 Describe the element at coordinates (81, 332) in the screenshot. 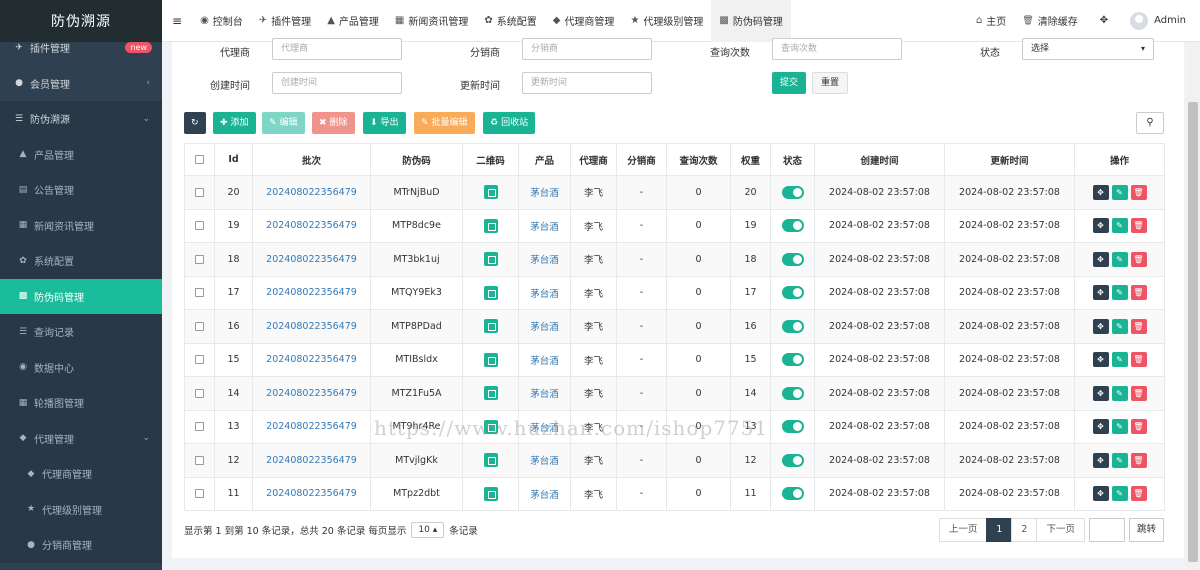

I see `sidebar-item-8: ☰ 查询记录` at that location.